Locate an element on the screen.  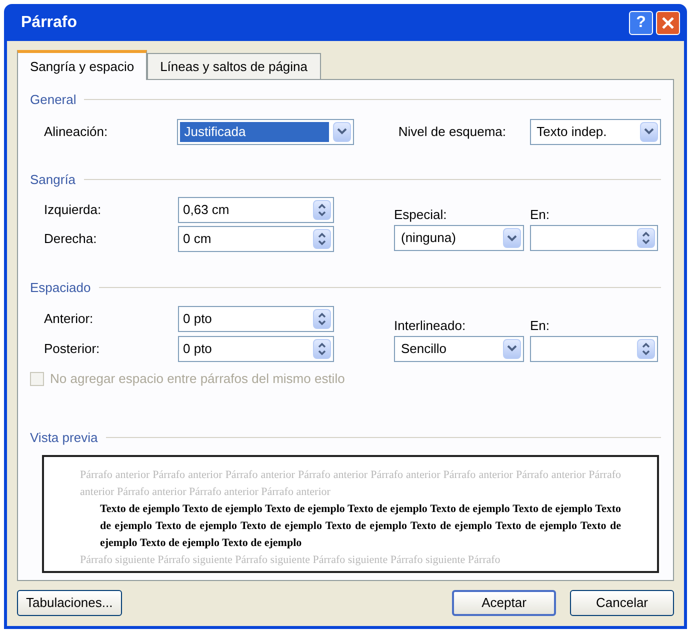
field-label: Posterior: is located at coordinates (72, 349).